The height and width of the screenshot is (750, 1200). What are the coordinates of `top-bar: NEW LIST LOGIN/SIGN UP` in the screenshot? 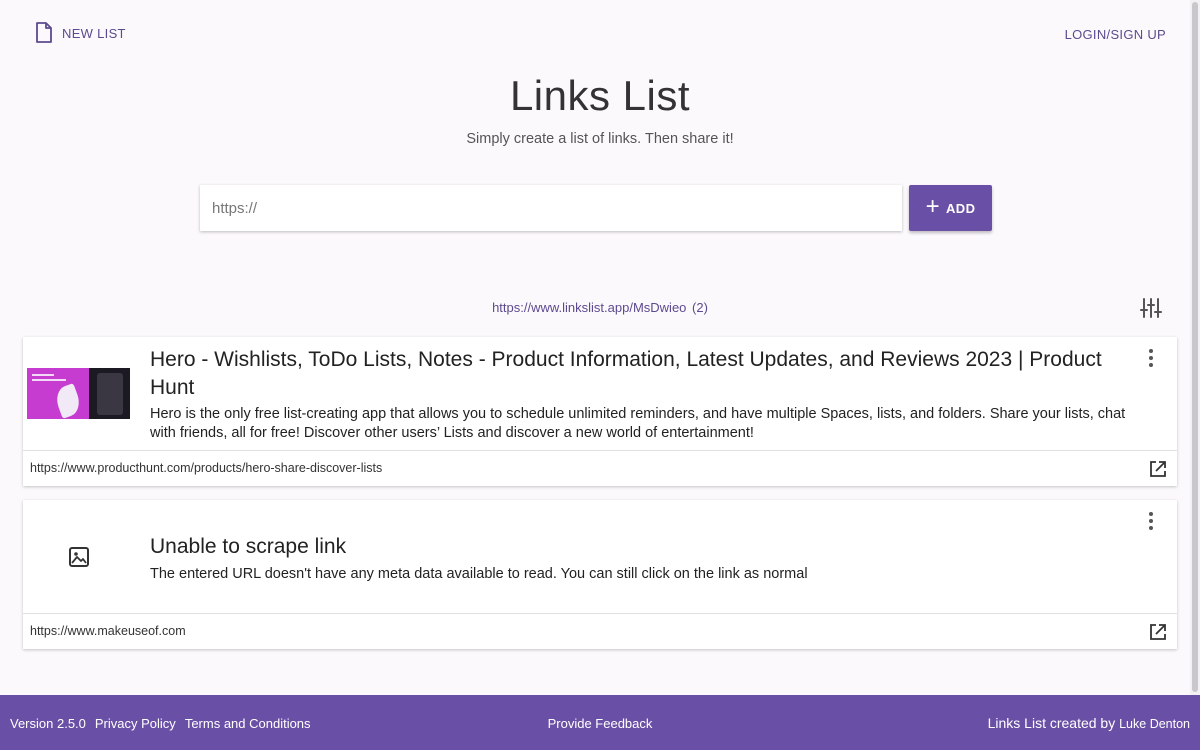 It's located at (600, 34).